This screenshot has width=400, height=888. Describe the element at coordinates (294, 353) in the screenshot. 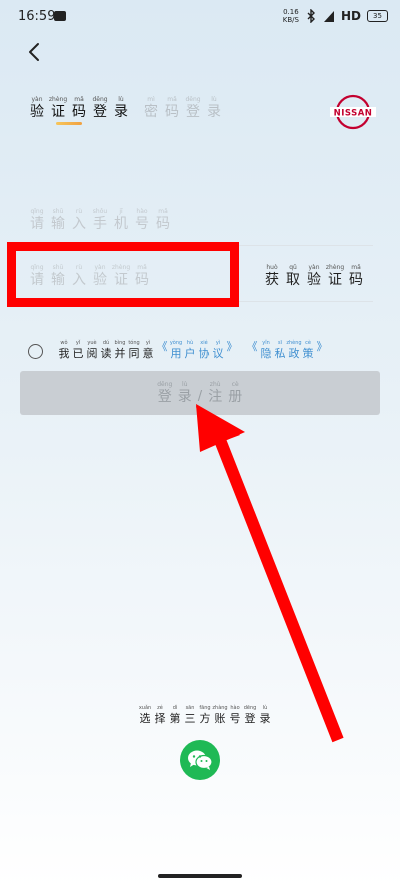

I see `hanzi: 政` at that location.